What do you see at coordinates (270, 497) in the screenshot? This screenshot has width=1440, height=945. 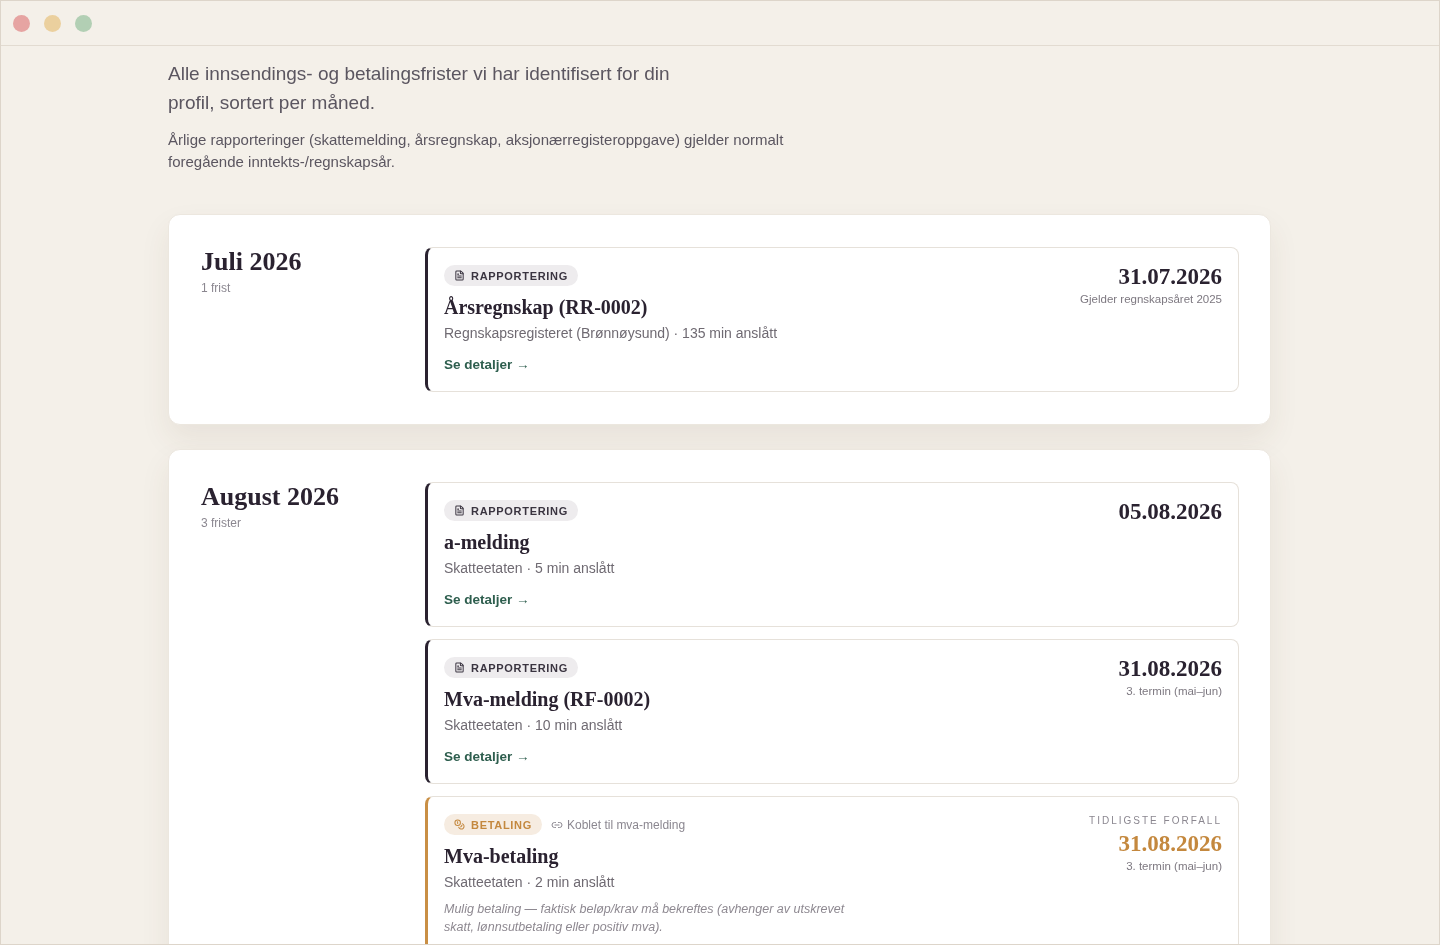 I see `month-title: August 2026` at bounding box center [270, 497].